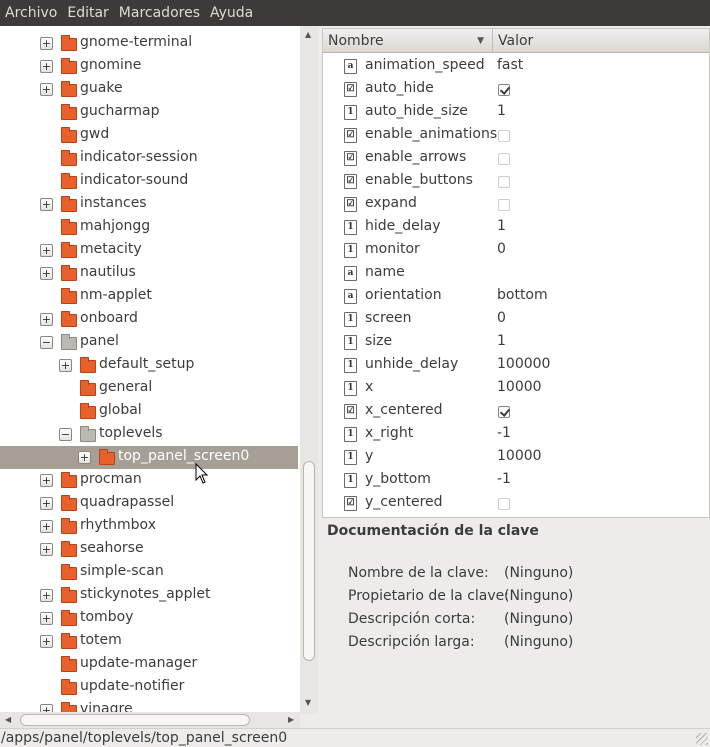 This screenshot has height=747, width=710. What do you see at coordinates (149, 43) in the screenshot?
I see `tree-item-gnome-terminal: + gnome-terminal` at bounding box center [149, 43].